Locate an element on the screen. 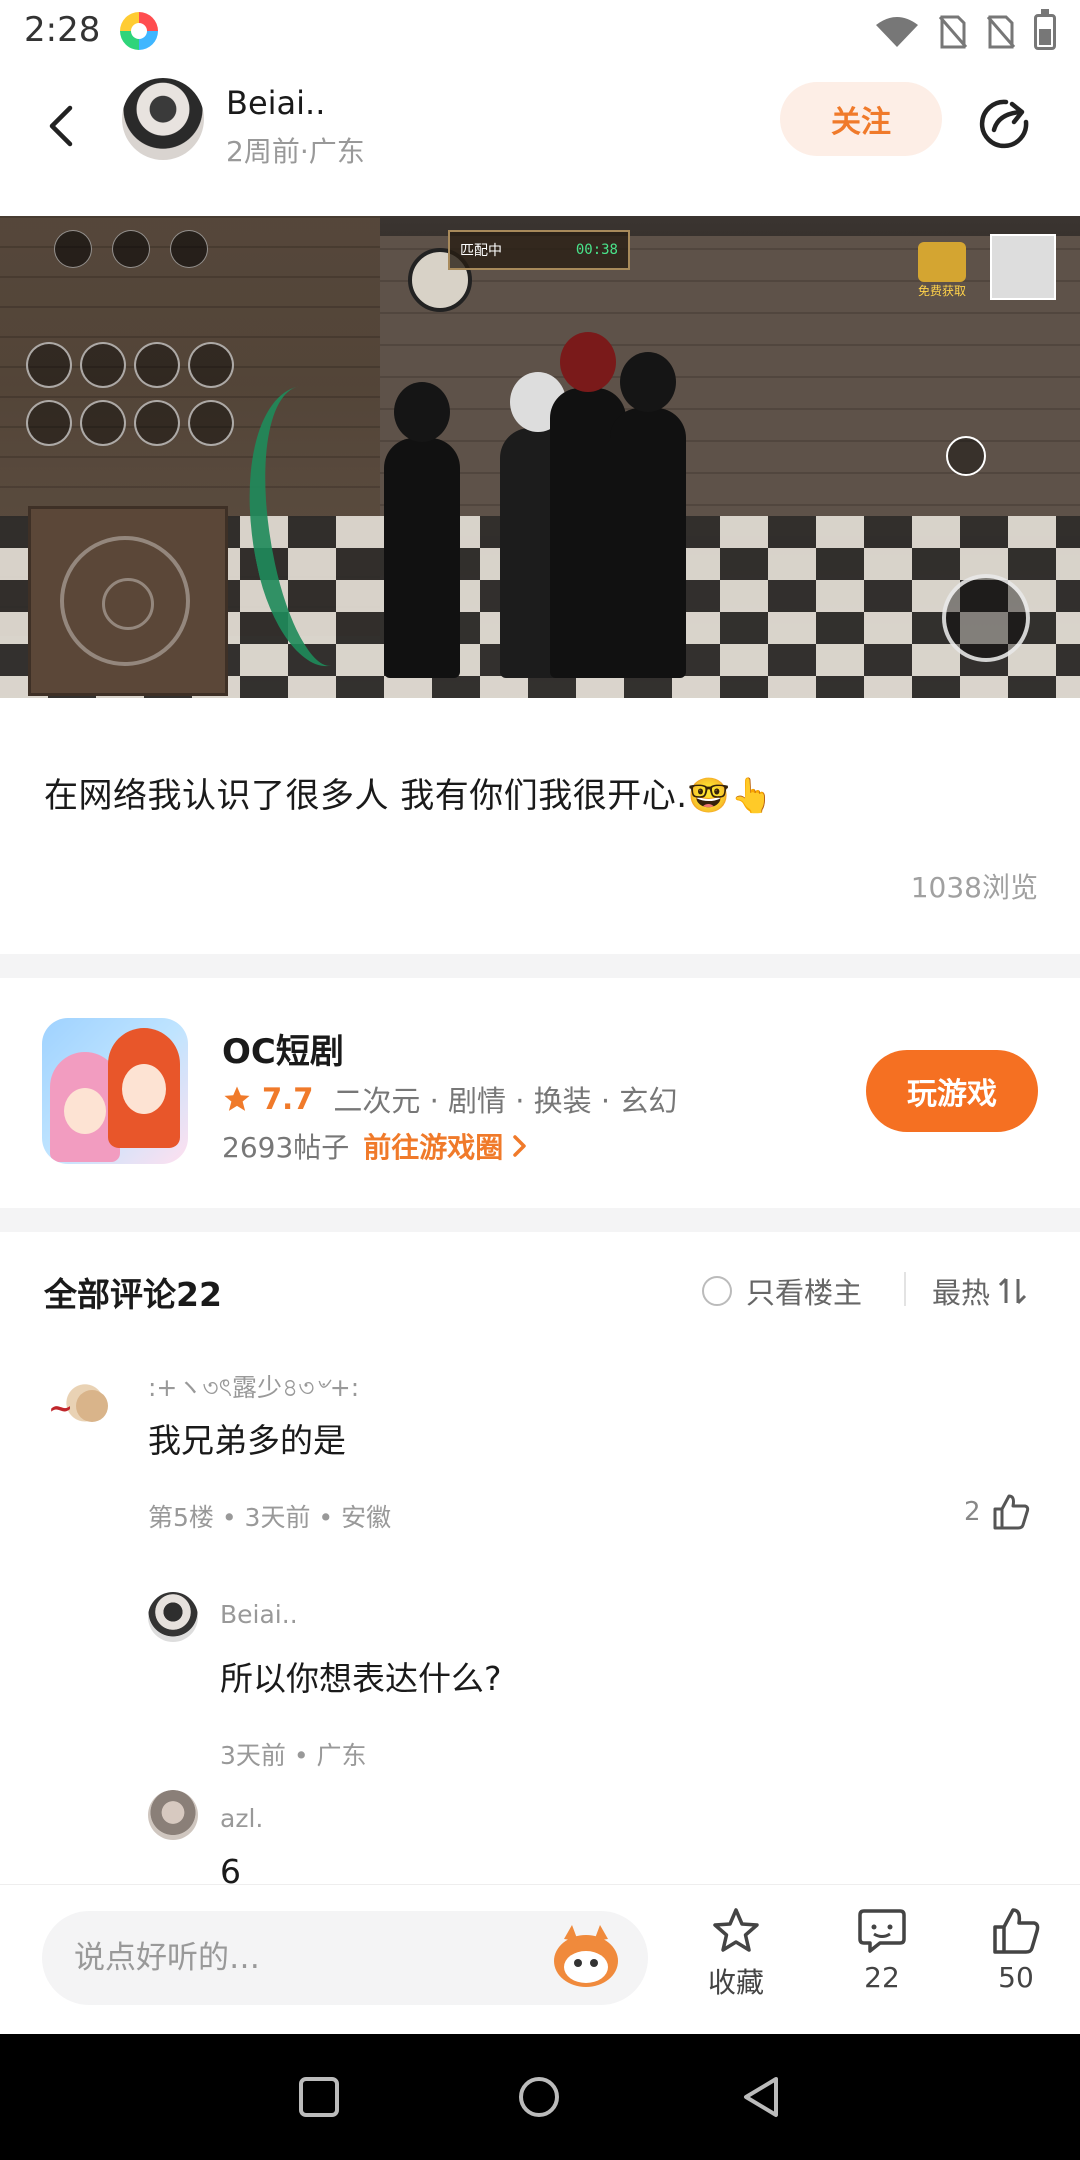 This screenshot has width=1080, height=2160. like-button: 50 is located at coordinates (1016, 1949).